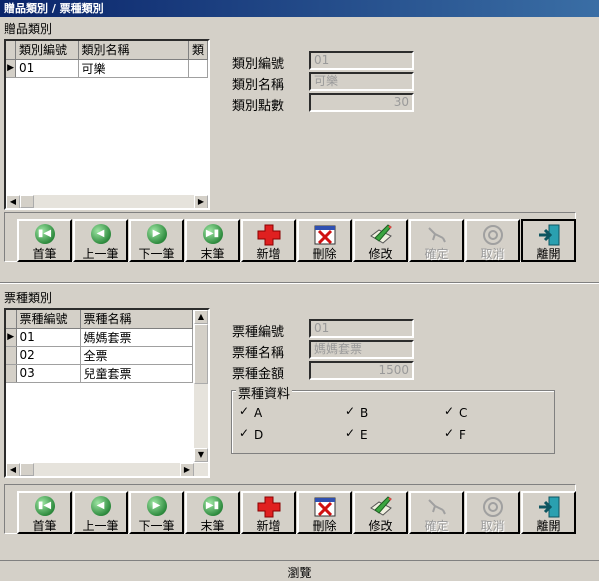 The height and width of the screenshot is (581, 599). I want to click on table-row: 03 兒童套票, so click(99, 373).